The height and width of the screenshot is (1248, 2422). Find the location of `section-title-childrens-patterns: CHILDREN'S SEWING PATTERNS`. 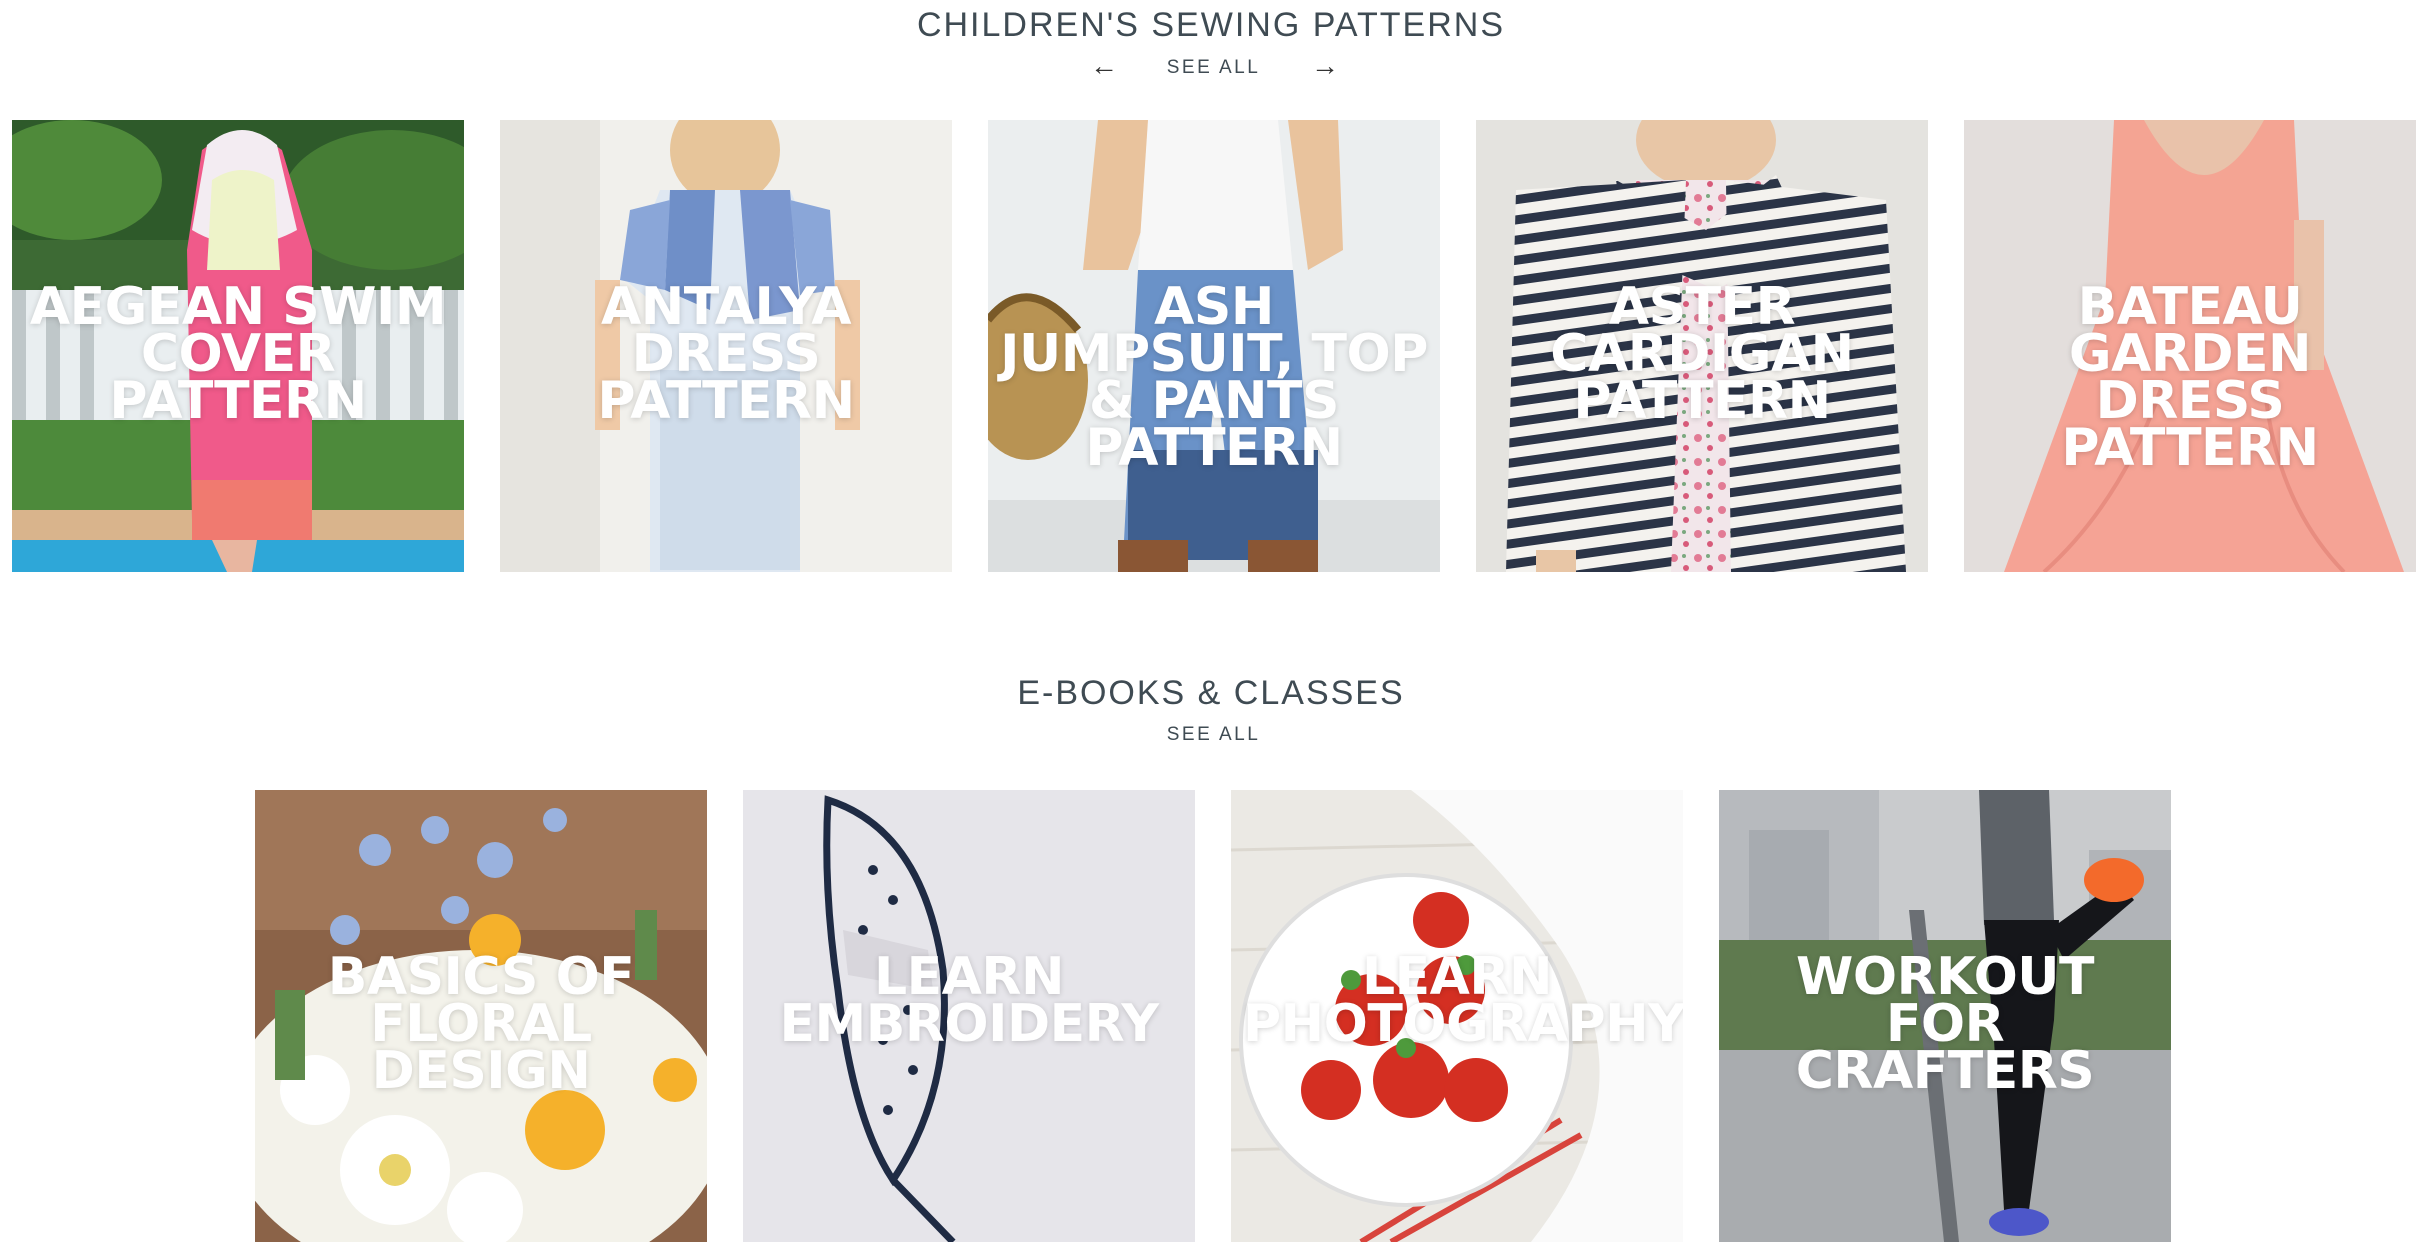

section-title-childrens-patterns: CHILDREN'S SEWING PATTERNS is located at coordinates (1211, 25).